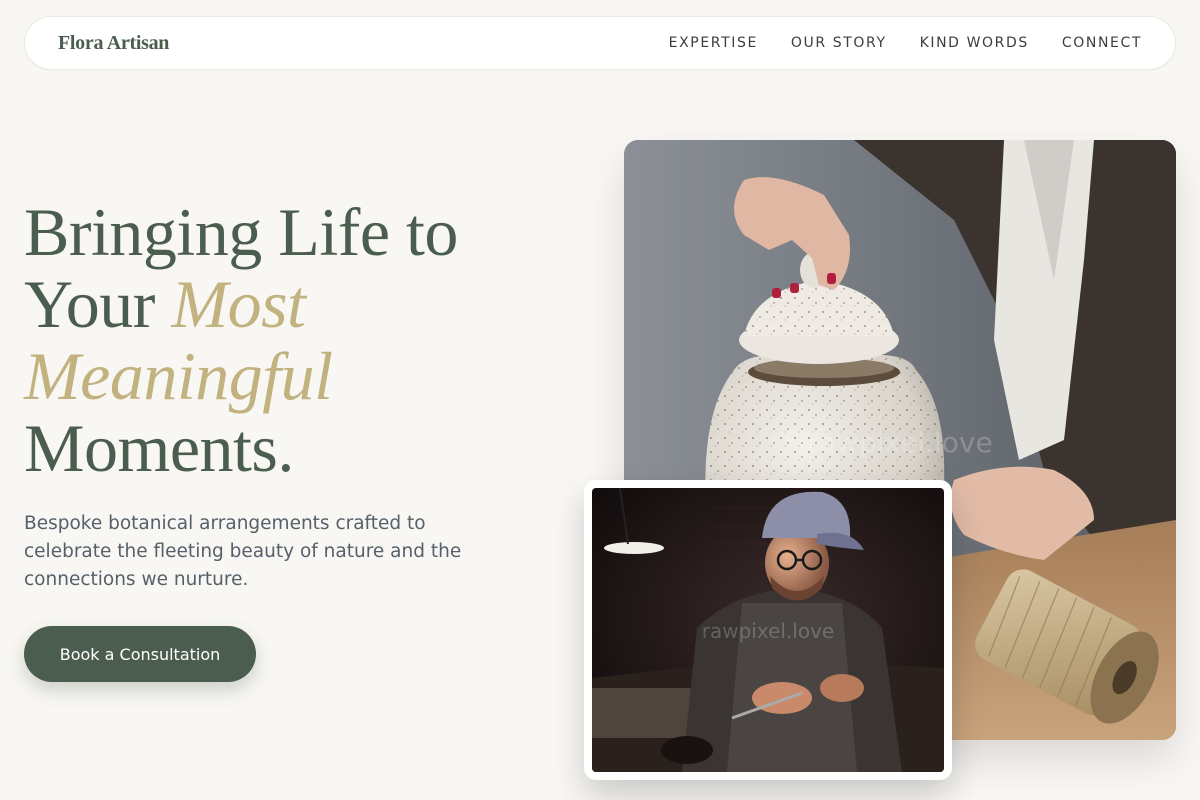  What do you see at coordinates (113, 43) in the screenshot?
I see `brand-logo: Flora Artisan` at bounding box center [113, 43].